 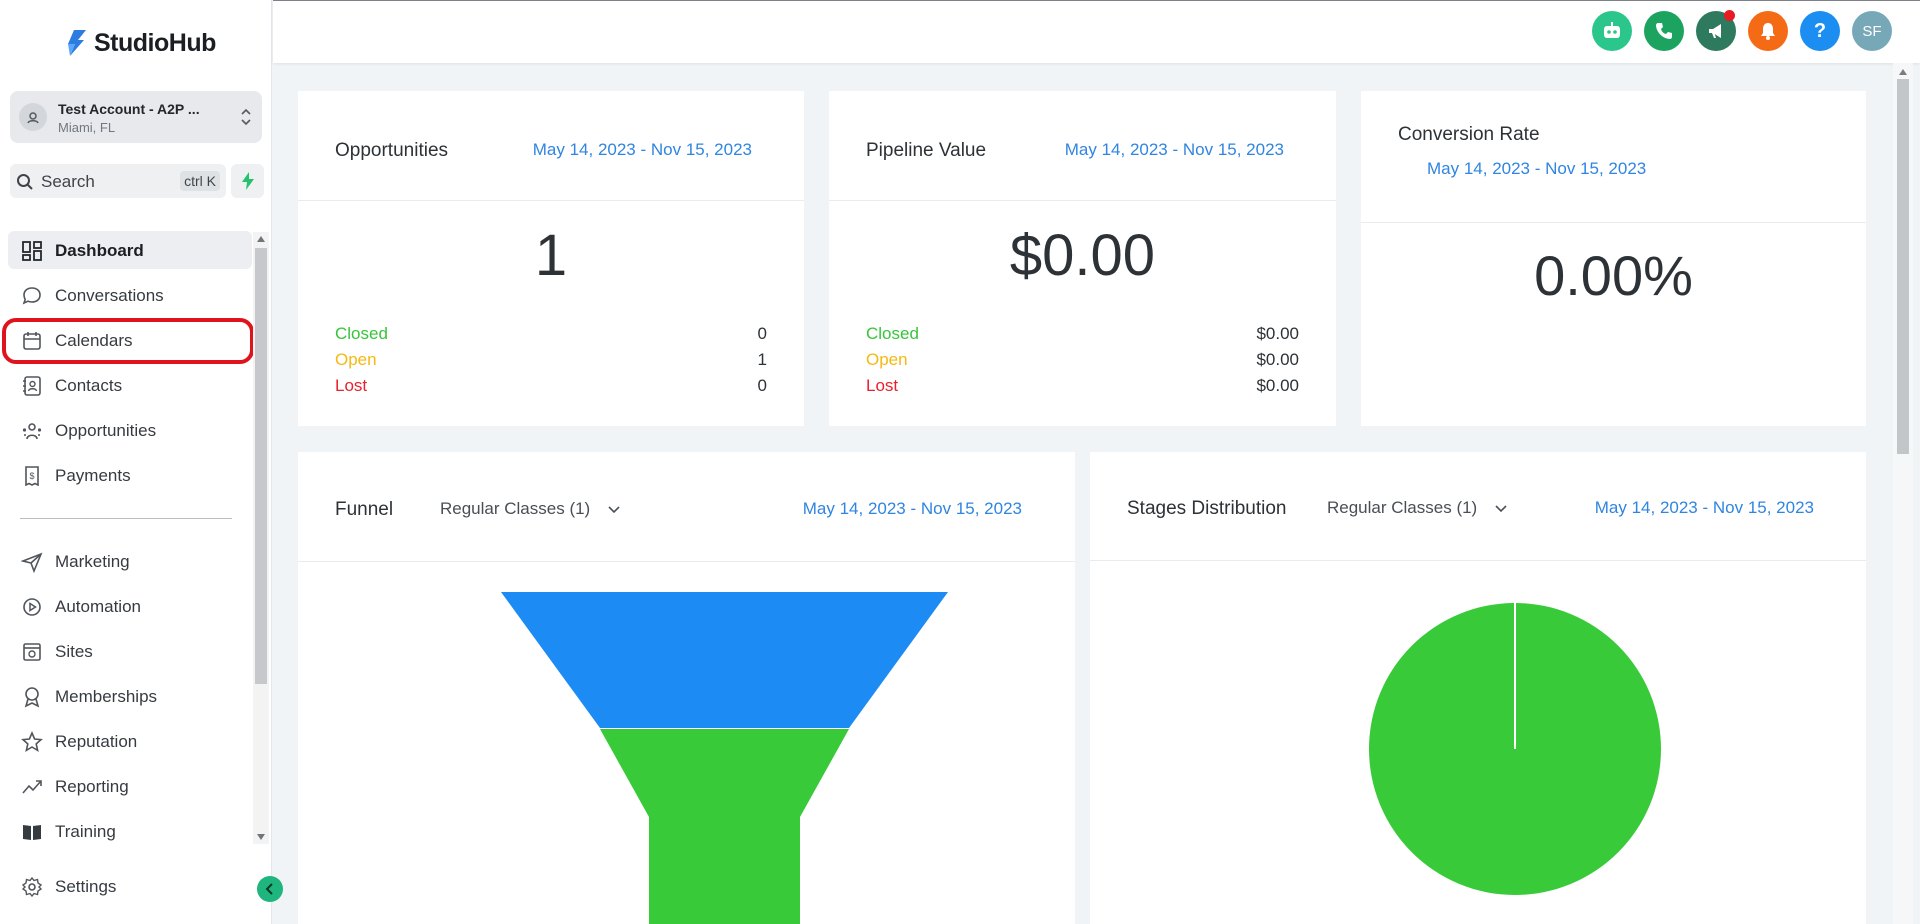 What do you see at coordinates (32, 652) in the screenshot?
I see `sites-icon` at bounding box center [32, 652].